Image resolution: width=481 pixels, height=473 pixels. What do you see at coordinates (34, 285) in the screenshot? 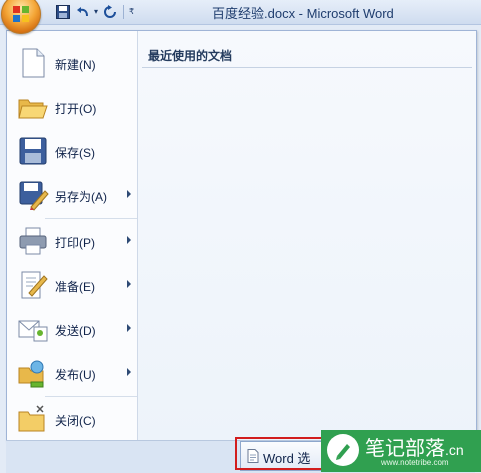
I see `prepare-icon` at bounding box center [34, 285].